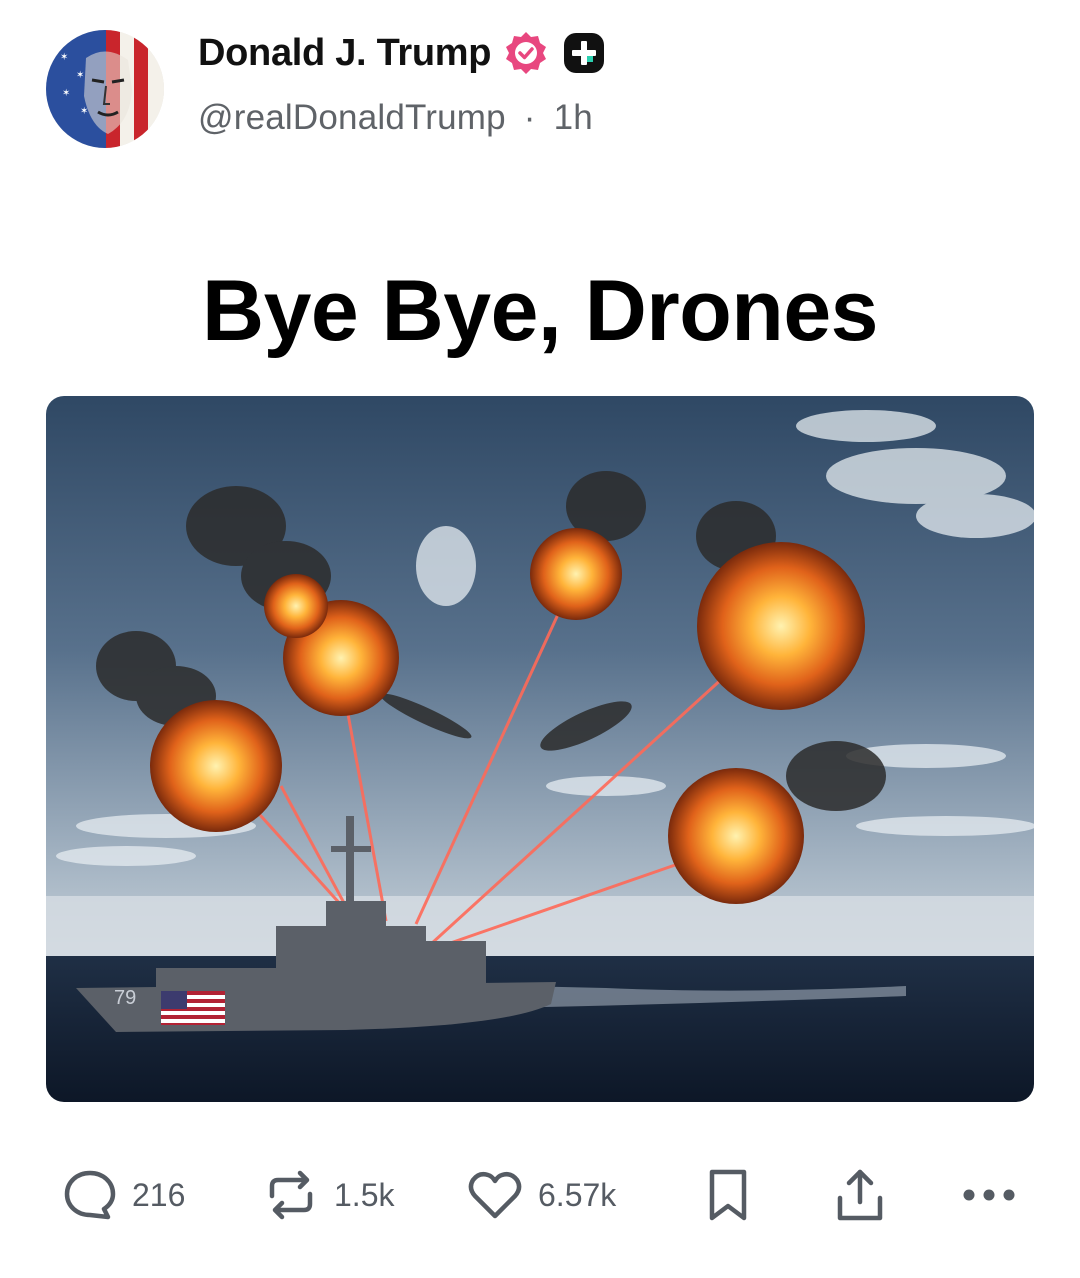 The width and height of the screenshot is (1080, 1278). What do you see at coordinates (123, 1195) in the screenshot?
I see `reply-button: 216` at bounding box center [123, 1195].